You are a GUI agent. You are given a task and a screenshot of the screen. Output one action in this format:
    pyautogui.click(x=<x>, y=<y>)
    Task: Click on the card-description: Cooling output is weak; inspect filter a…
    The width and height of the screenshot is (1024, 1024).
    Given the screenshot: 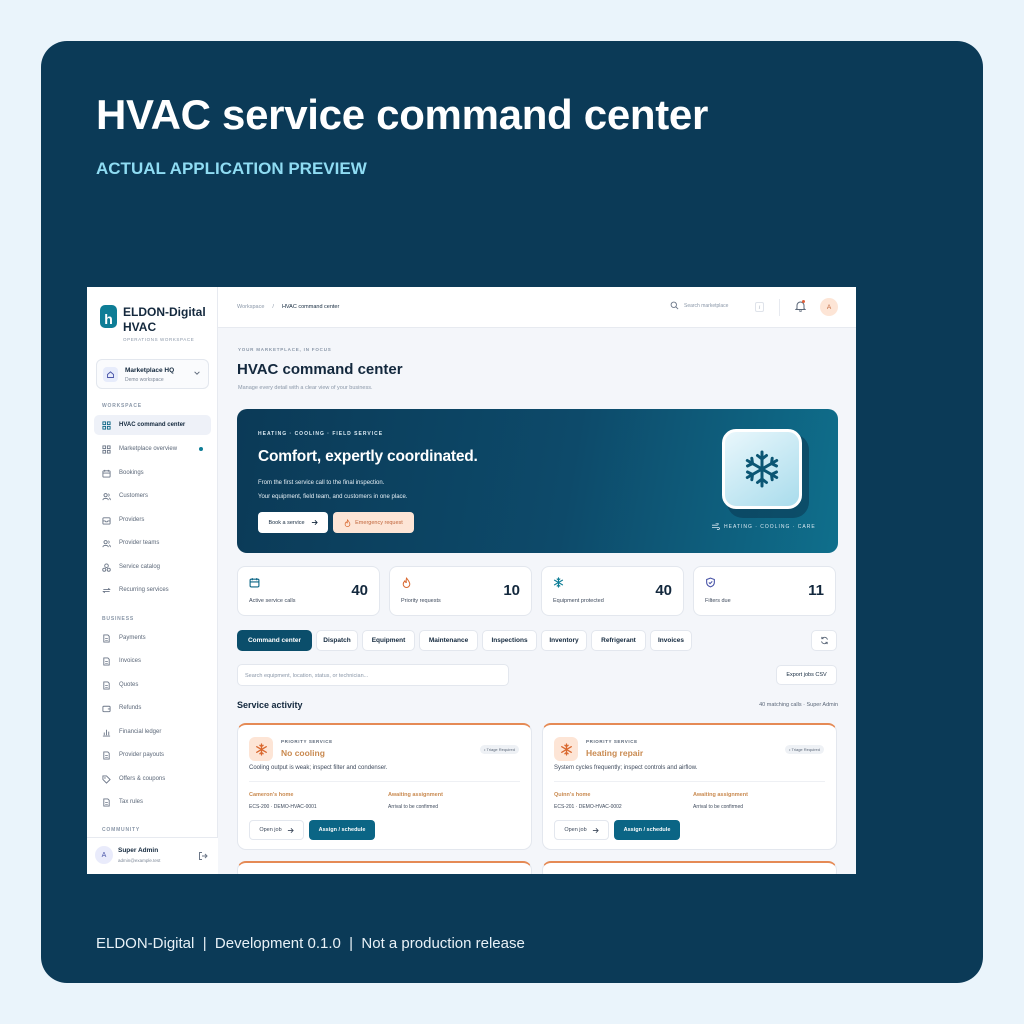 What is the action you would take?
    pyautogui.click(x=318, y=768)
    